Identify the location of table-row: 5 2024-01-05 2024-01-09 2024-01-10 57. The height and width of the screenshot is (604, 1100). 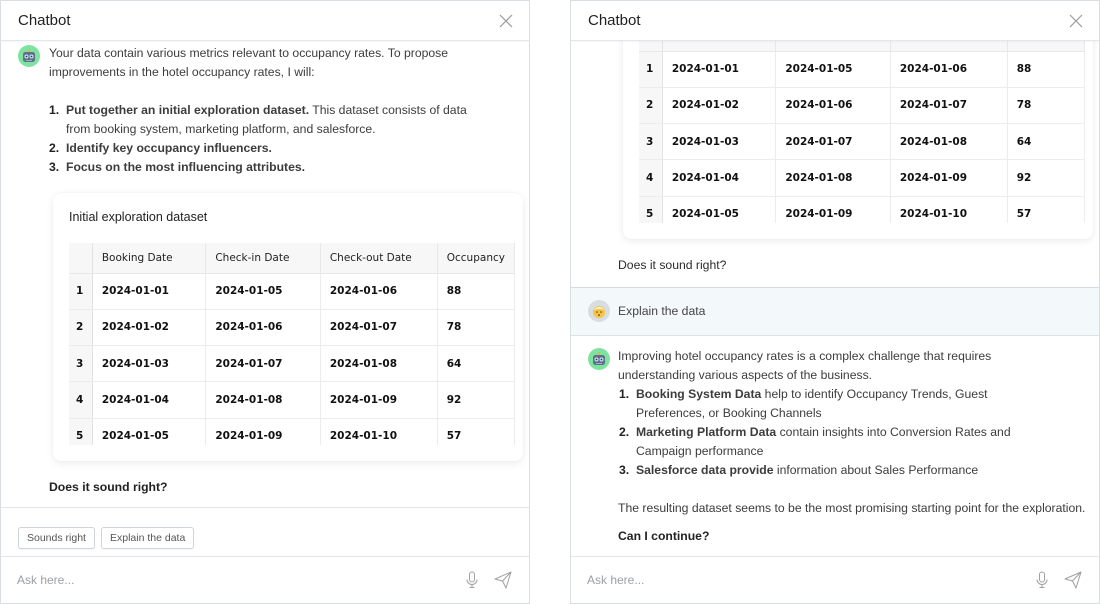
(862, 209).